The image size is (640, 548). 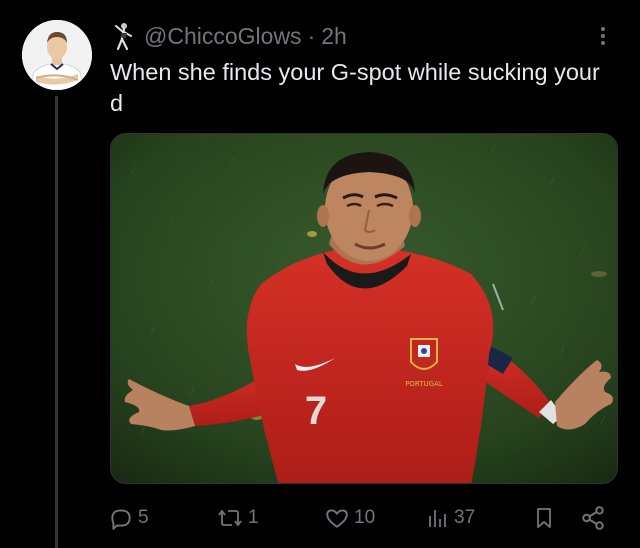 What do you see at coordinates (337, 518) in the screenshot?
I see `heart-icon` at bounding box center [337, 518].